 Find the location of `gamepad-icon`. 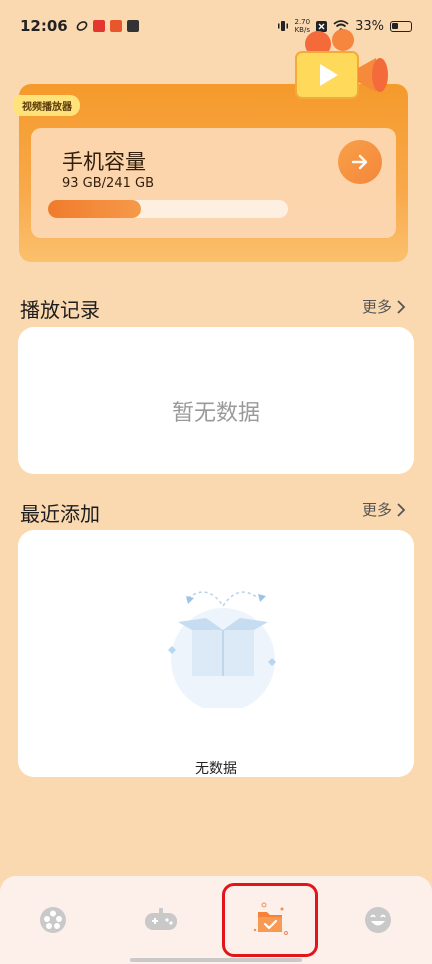

gamepad-icon is located at coordinates (161, 919).